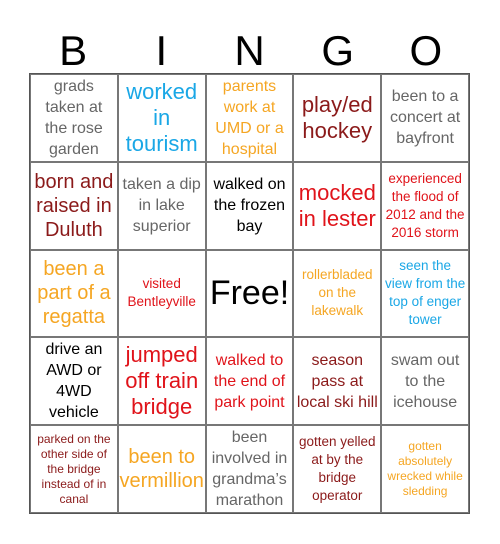 The image size is (500, 544). I want to click on bingo-cell-text: visited Bentleyville, so click(161, 293).